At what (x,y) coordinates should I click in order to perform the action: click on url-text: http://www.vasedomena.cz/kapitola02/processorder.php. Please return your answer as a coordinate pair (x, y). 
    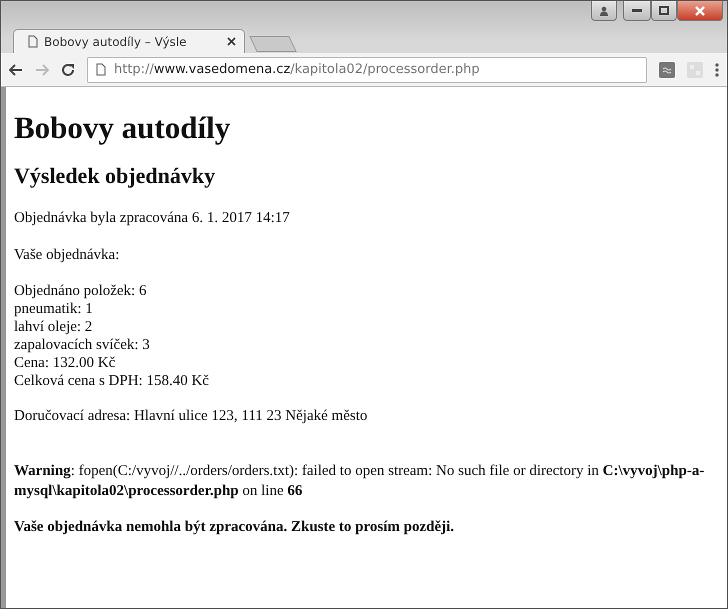
    Looking at the image, I should click on (297, 69).